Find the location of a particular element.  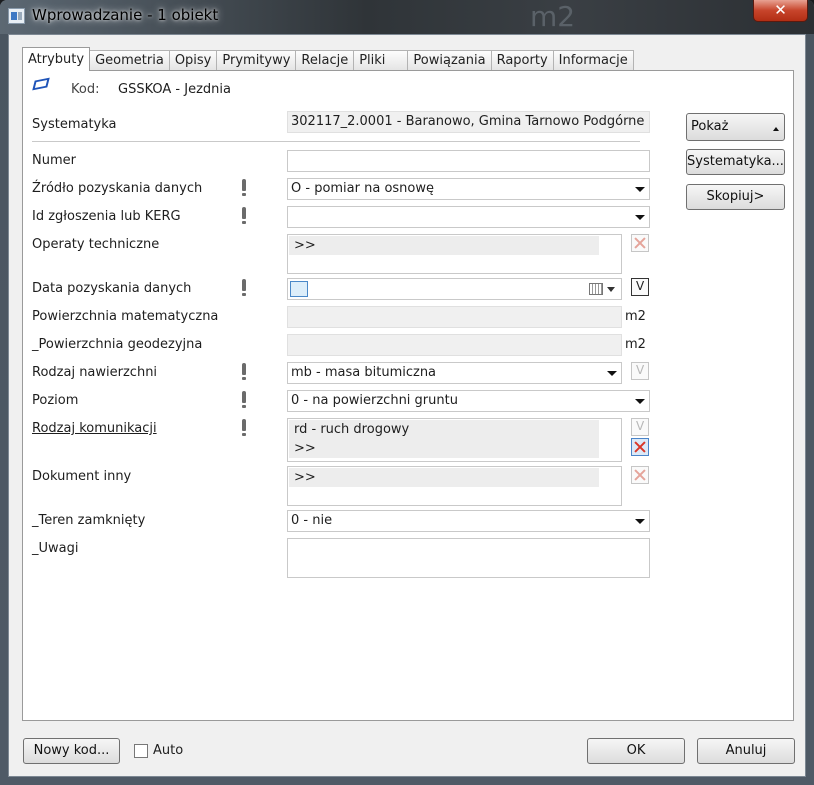

poziom-select: 0 - na powierzchni gruntu is located at coordinates (468, 401).